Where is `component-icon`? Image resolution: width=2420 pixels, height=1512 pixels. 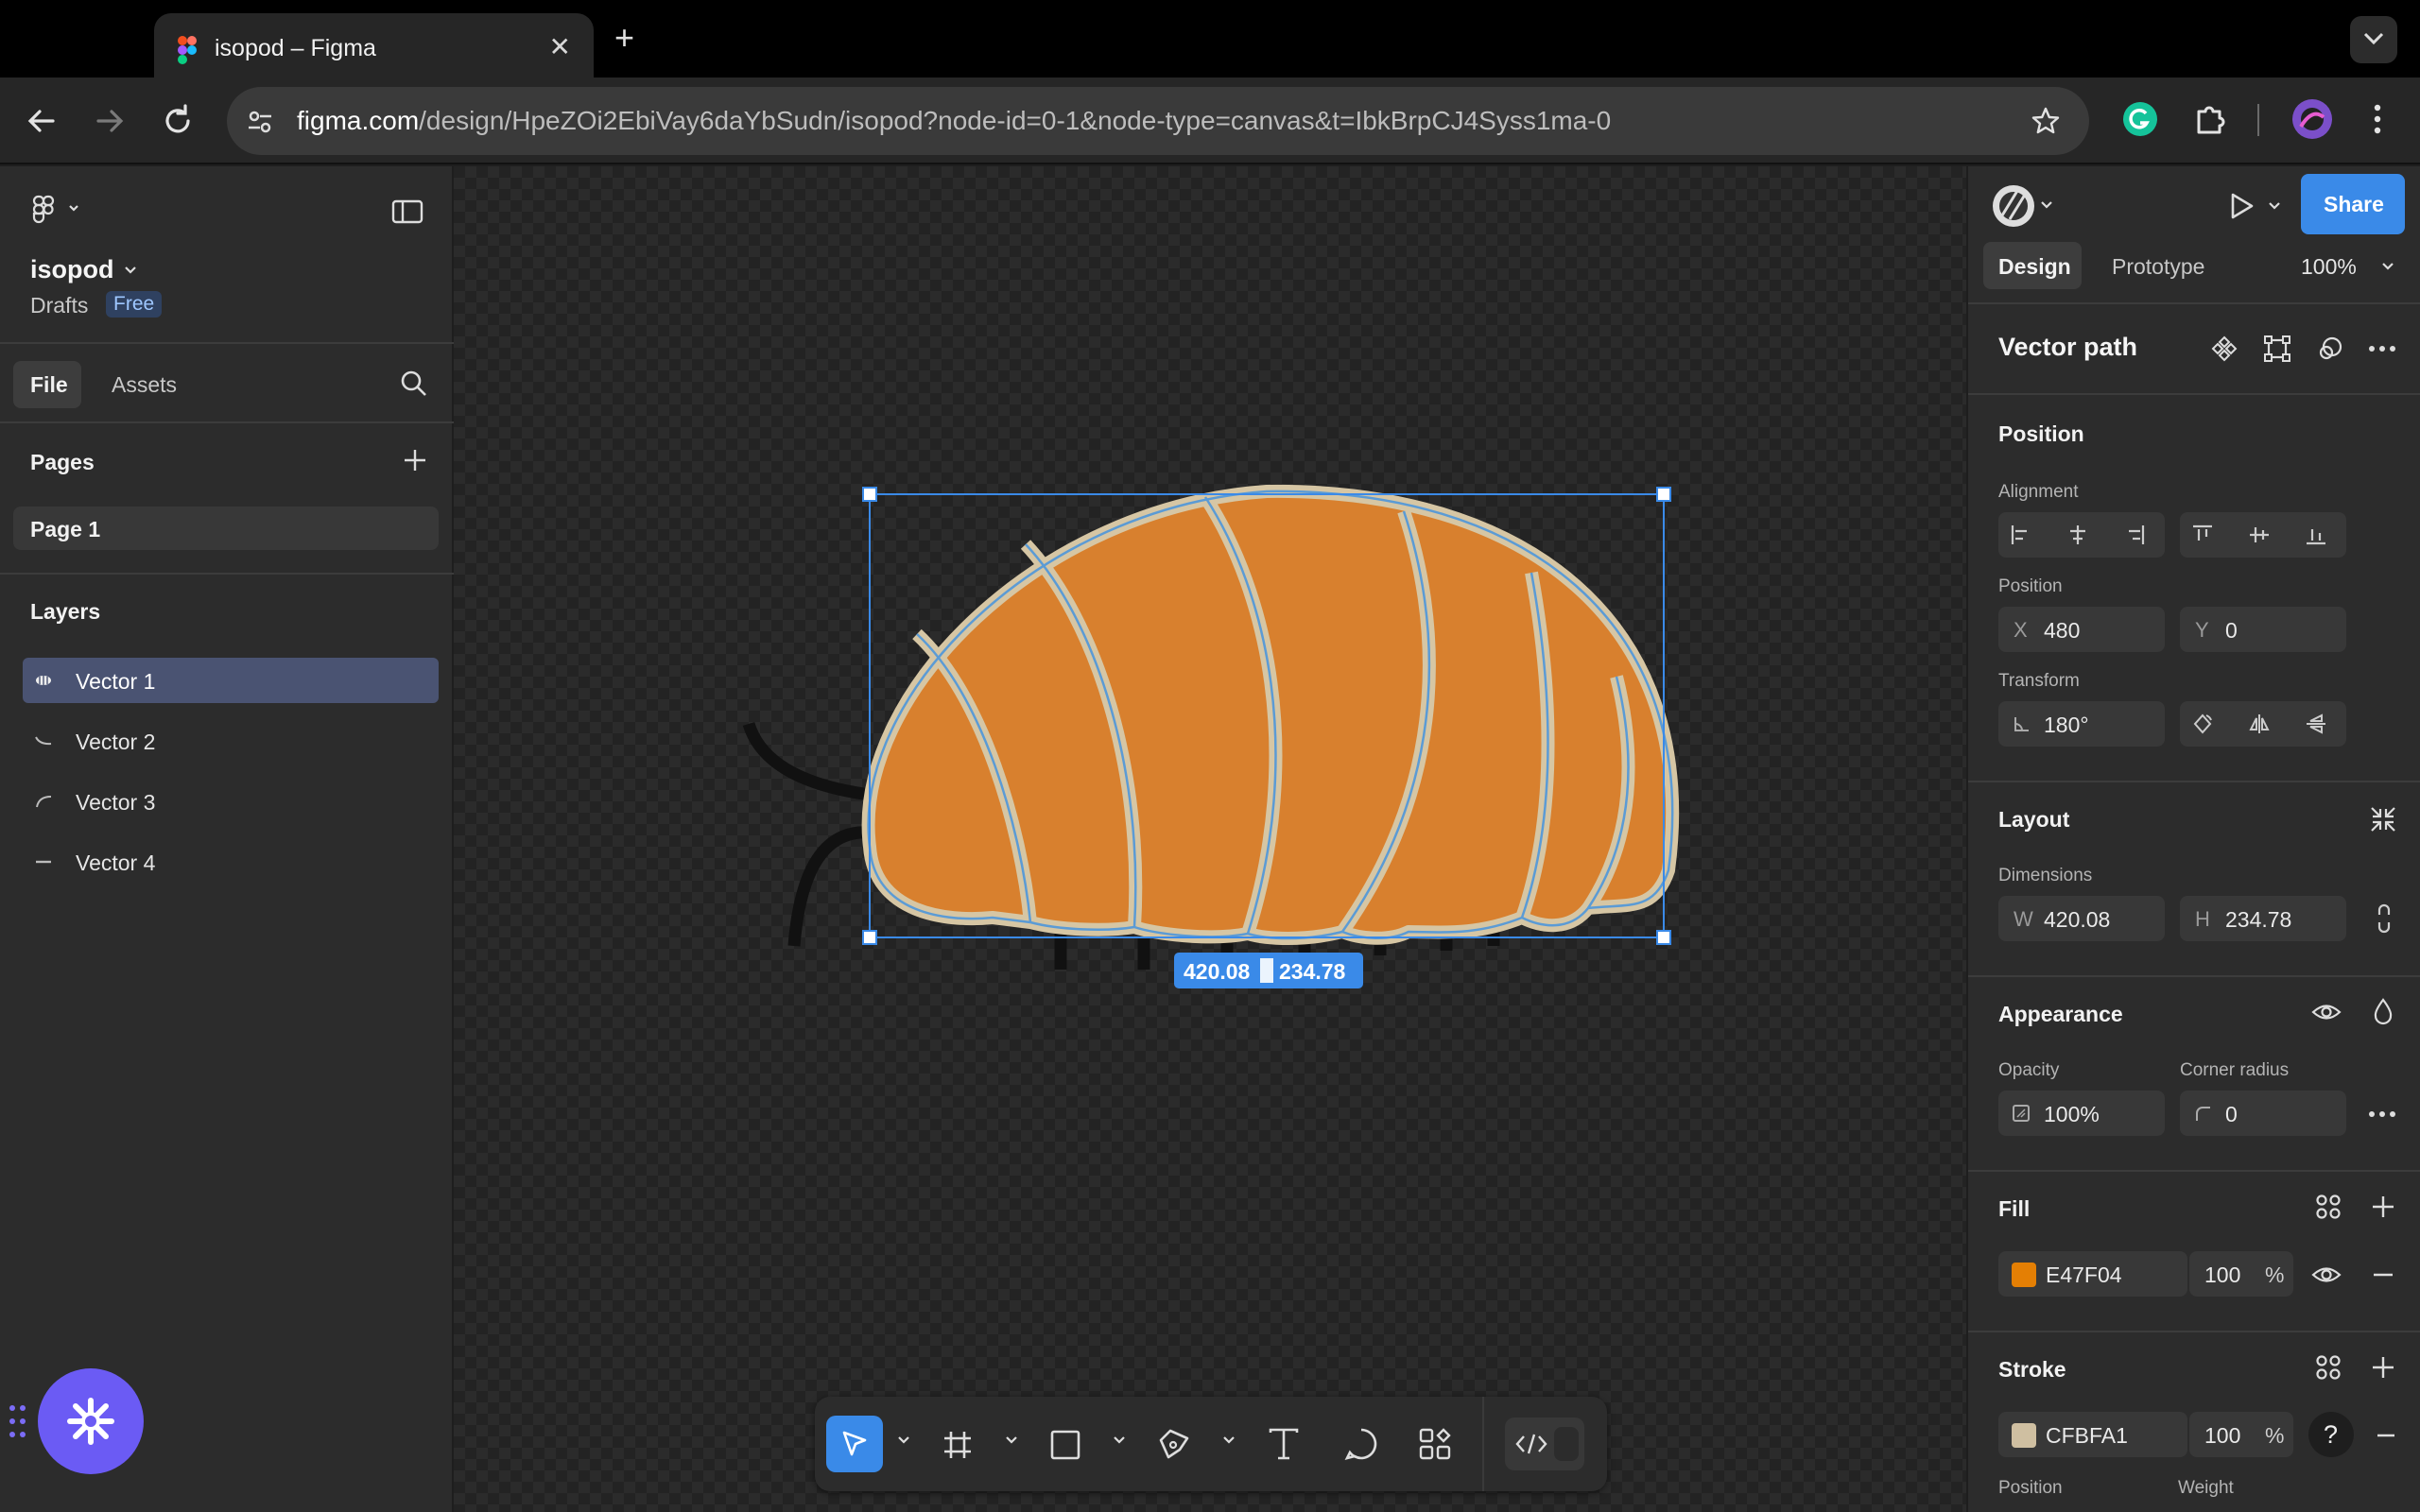 component-icon is located at coordinates (2224, 349).